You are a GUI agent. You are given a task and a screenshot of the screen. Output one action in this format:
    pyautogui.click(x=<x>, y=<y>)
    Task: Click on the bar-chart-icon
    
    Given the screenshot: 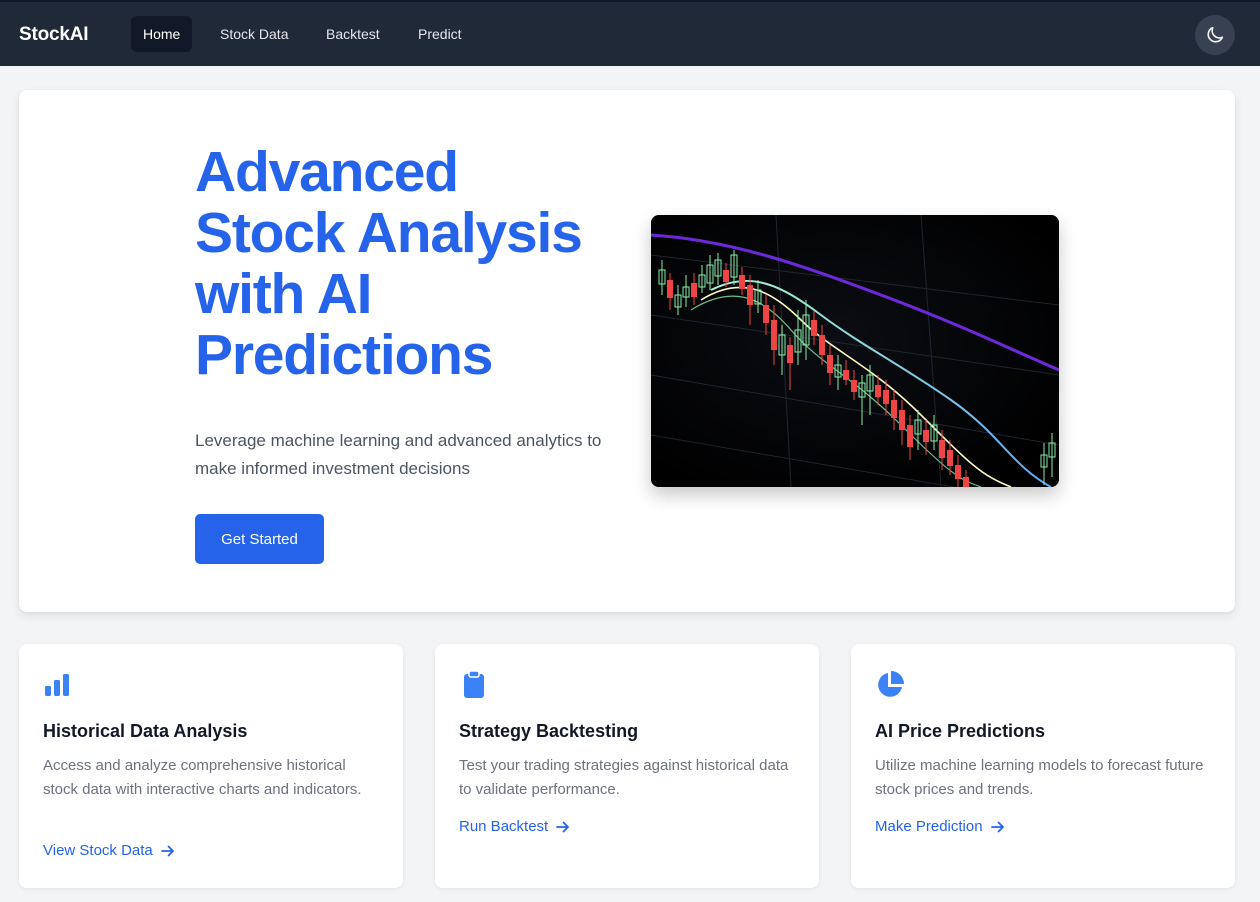 What is the action you would take?
    pyautogui.click(x=57, y=685)
    